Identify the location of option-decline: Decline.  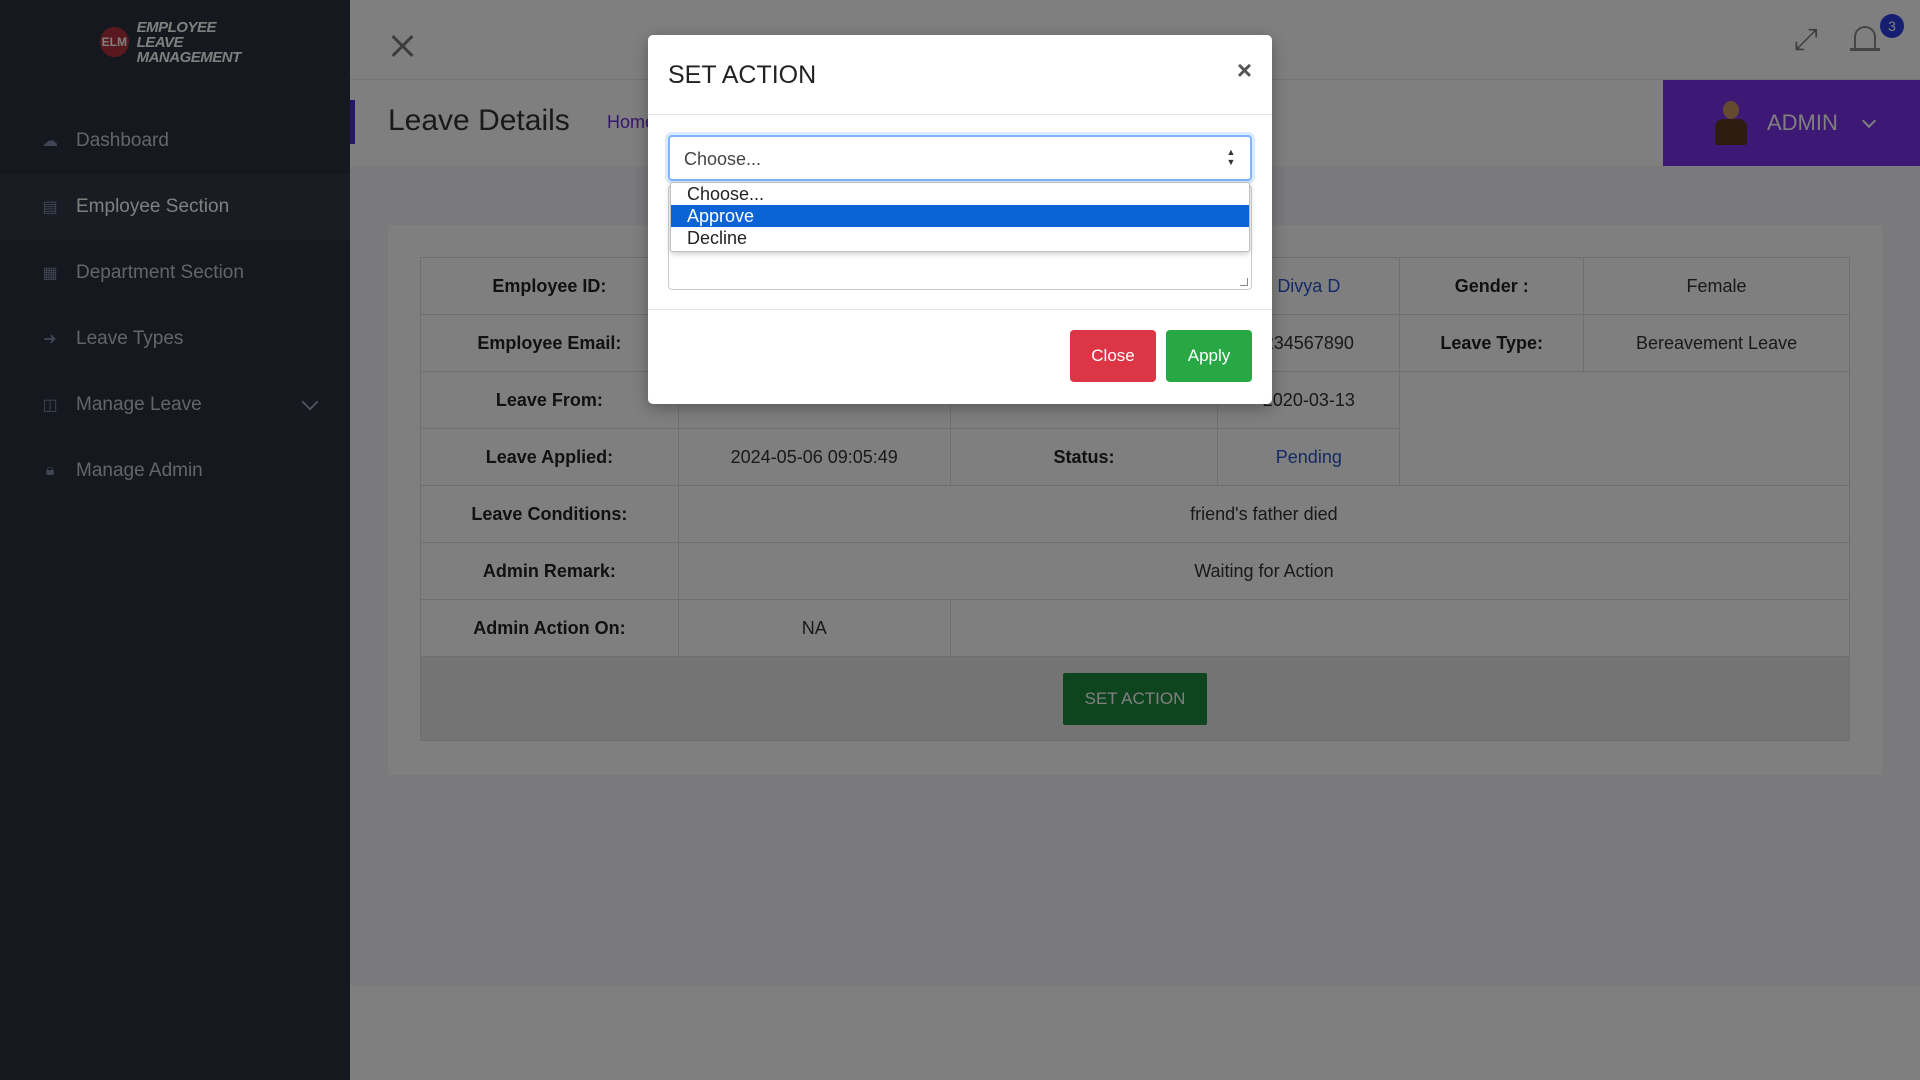
(960, 238).